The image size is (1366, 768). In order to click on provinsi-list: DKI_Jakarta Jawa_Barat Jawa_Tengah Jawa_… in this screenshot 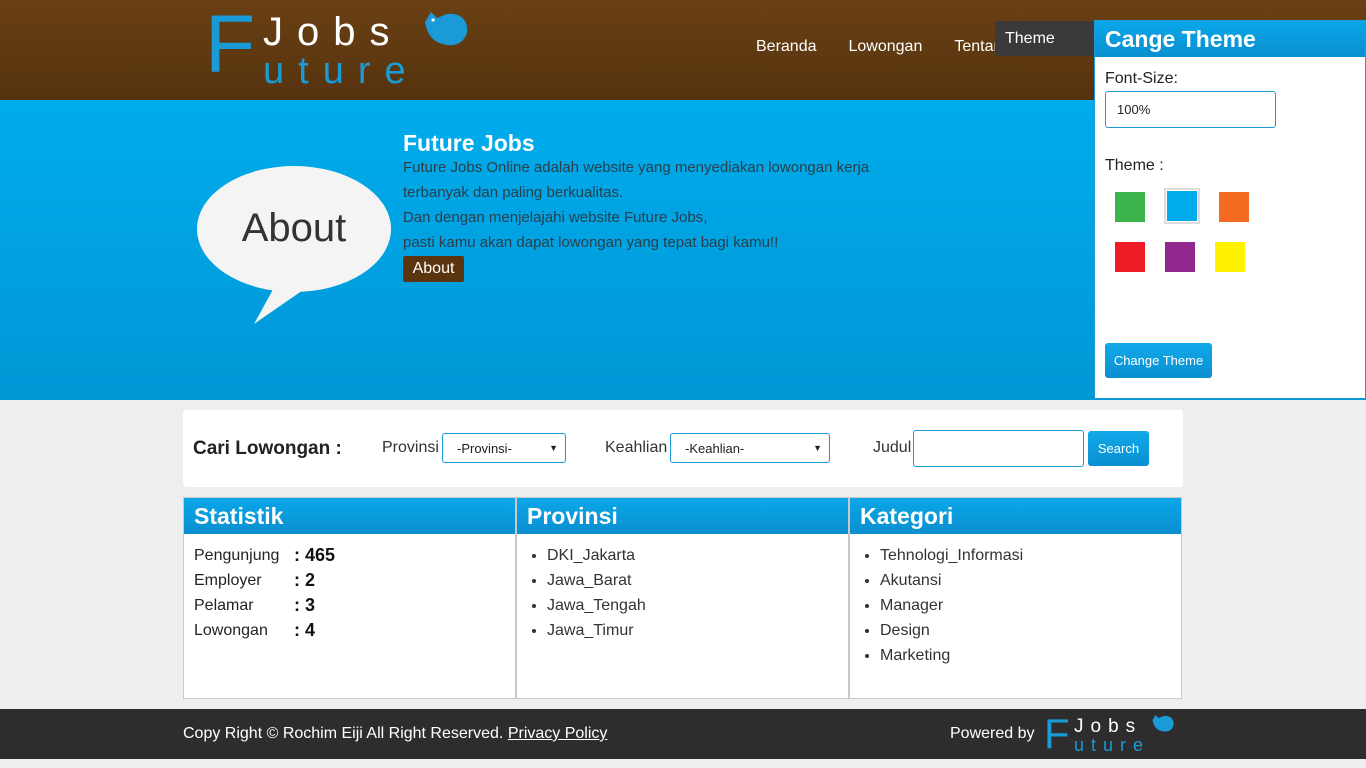, I will do `click(596, 596)`.